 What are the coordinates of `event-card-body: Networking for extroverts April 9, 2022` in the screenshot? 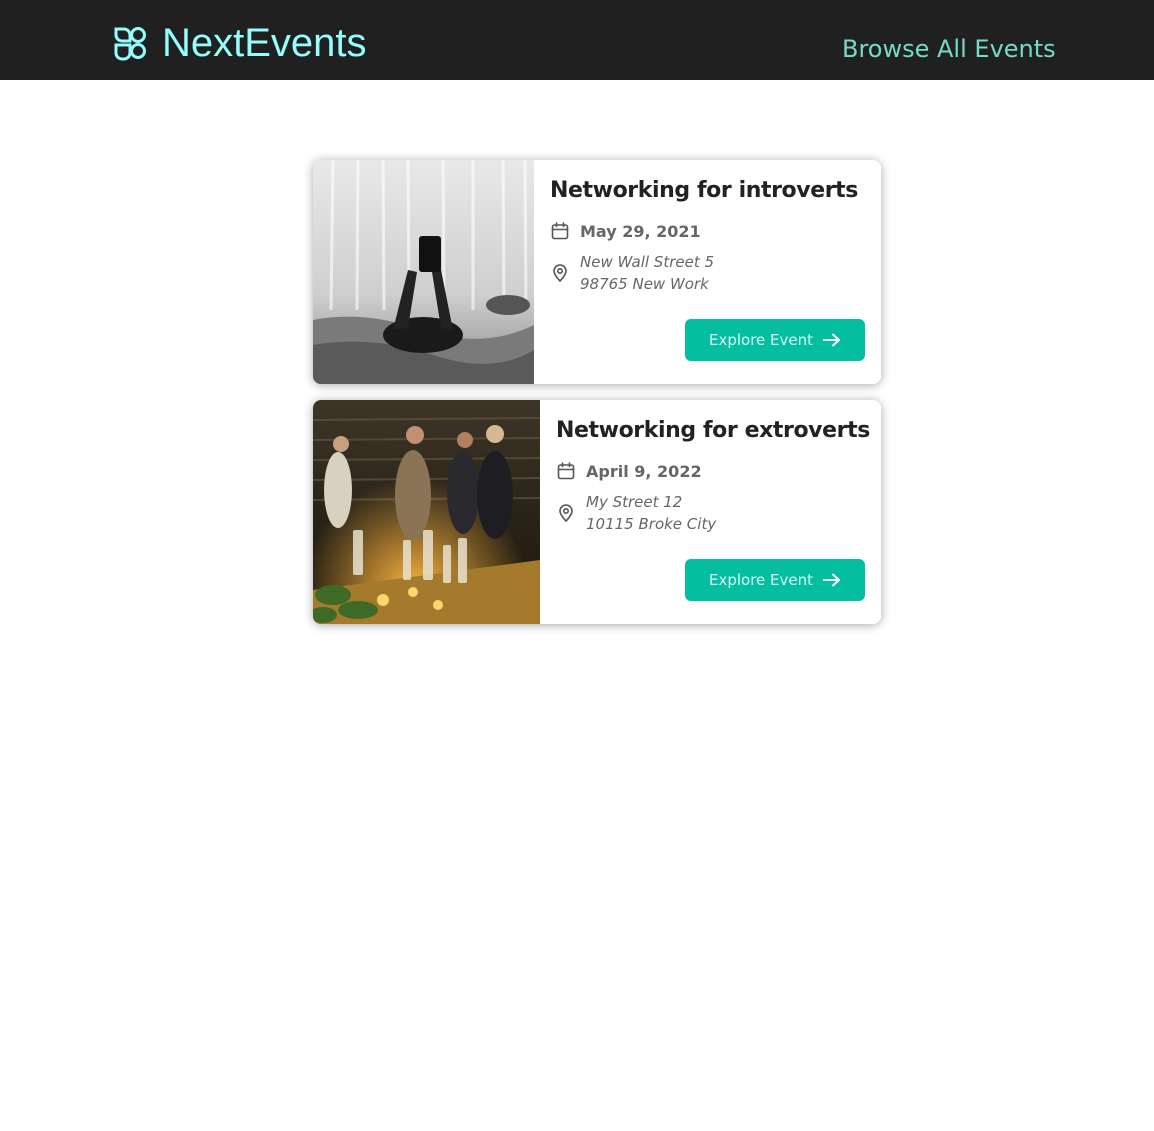 It's located at (710, 512).